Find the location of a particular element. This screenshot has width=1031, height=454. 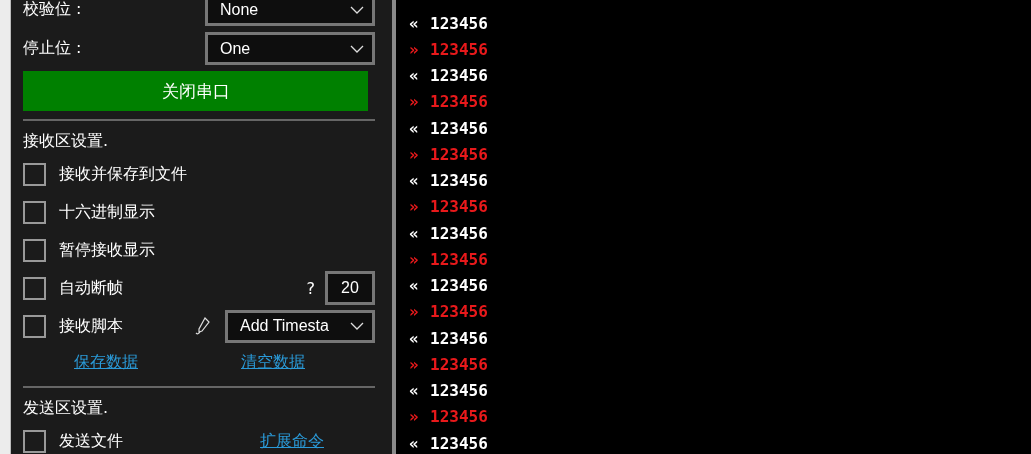

setting-label: 停止位 : is located at coordinates (52, 48).